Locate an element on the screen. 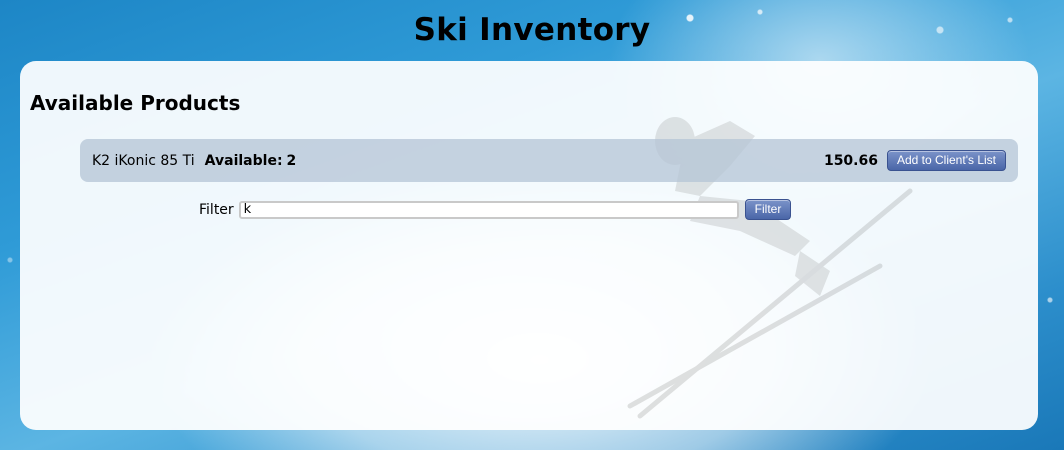 This screenshot has width=1064, height=450. filter-button: Filter is located at coordinates (768, 209).